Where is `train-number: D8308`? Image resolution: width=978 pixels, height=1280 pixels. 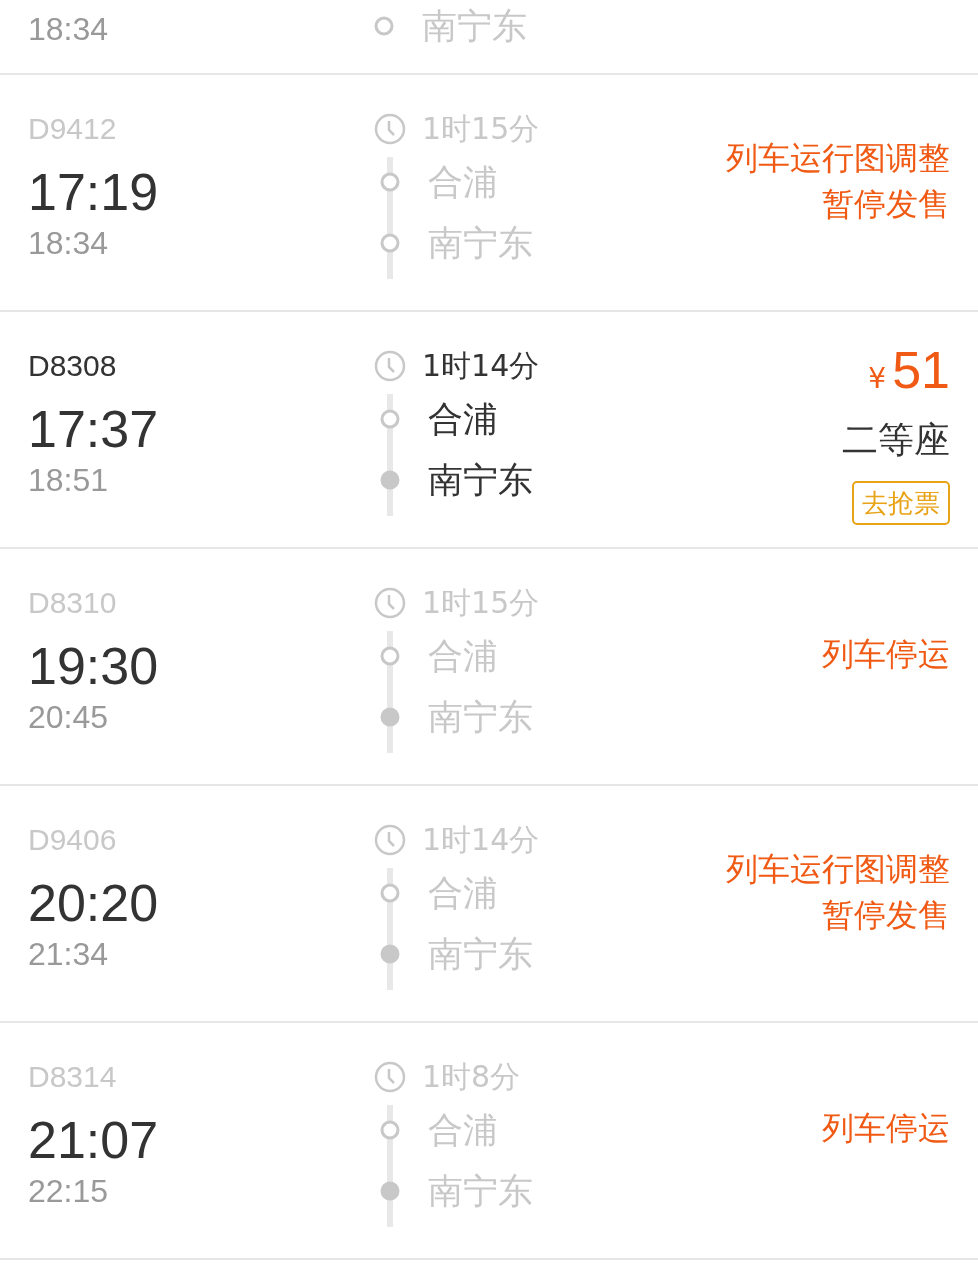
train-number: D8308 is located at coordinates (72, 366).